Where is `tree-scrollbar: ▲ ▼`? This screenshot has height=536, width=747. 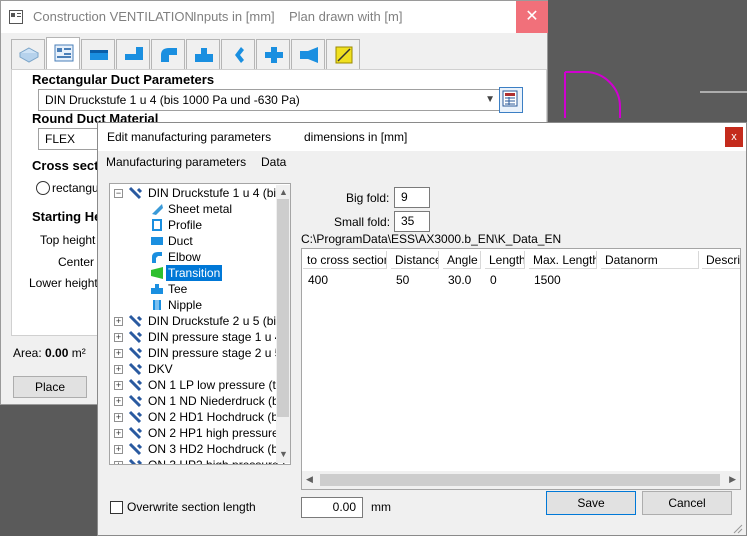
tree-scrollbar: ▲ ▼ is located at coordinates (283, 324).